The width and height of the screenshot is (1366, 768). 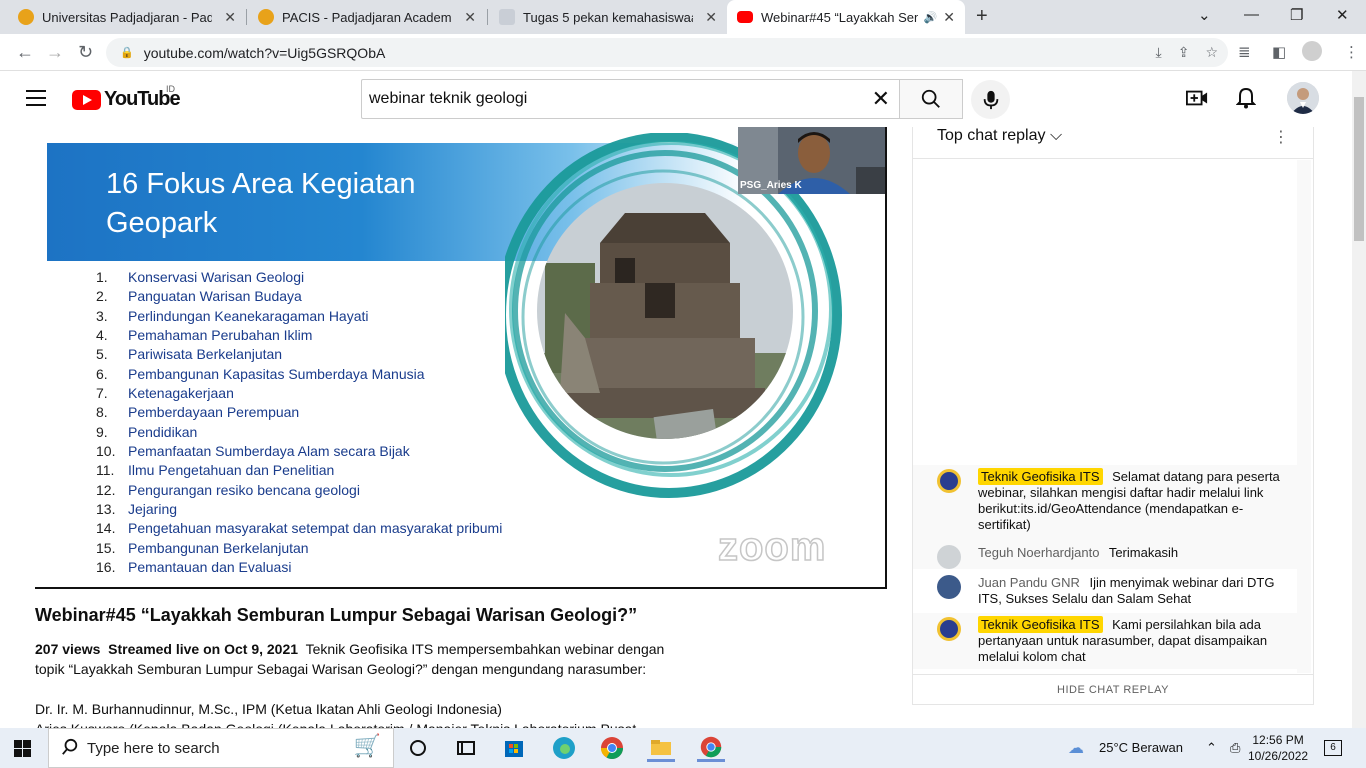 I want to click on browser-tab-webinar: Webinar#45 “Layakkah Semb 🔊 ✕, so click(x=846, y=17).